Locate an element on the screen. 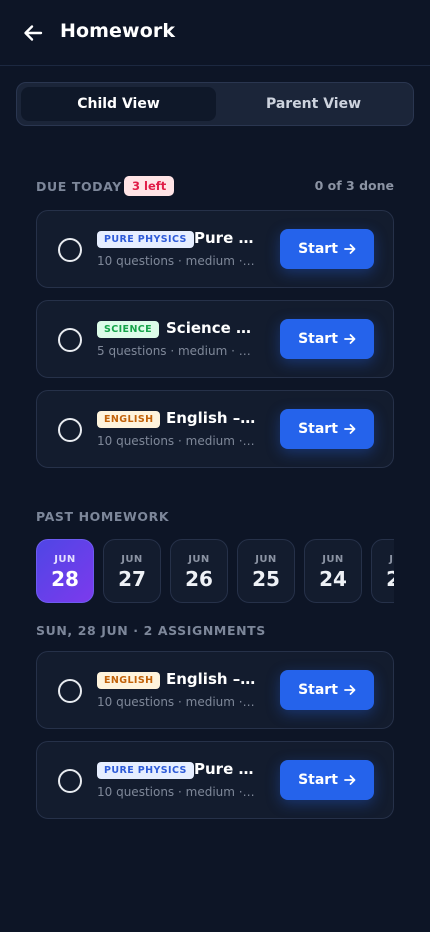  due-today-heading: DUE TODAY is located at coordinates (79, 186).